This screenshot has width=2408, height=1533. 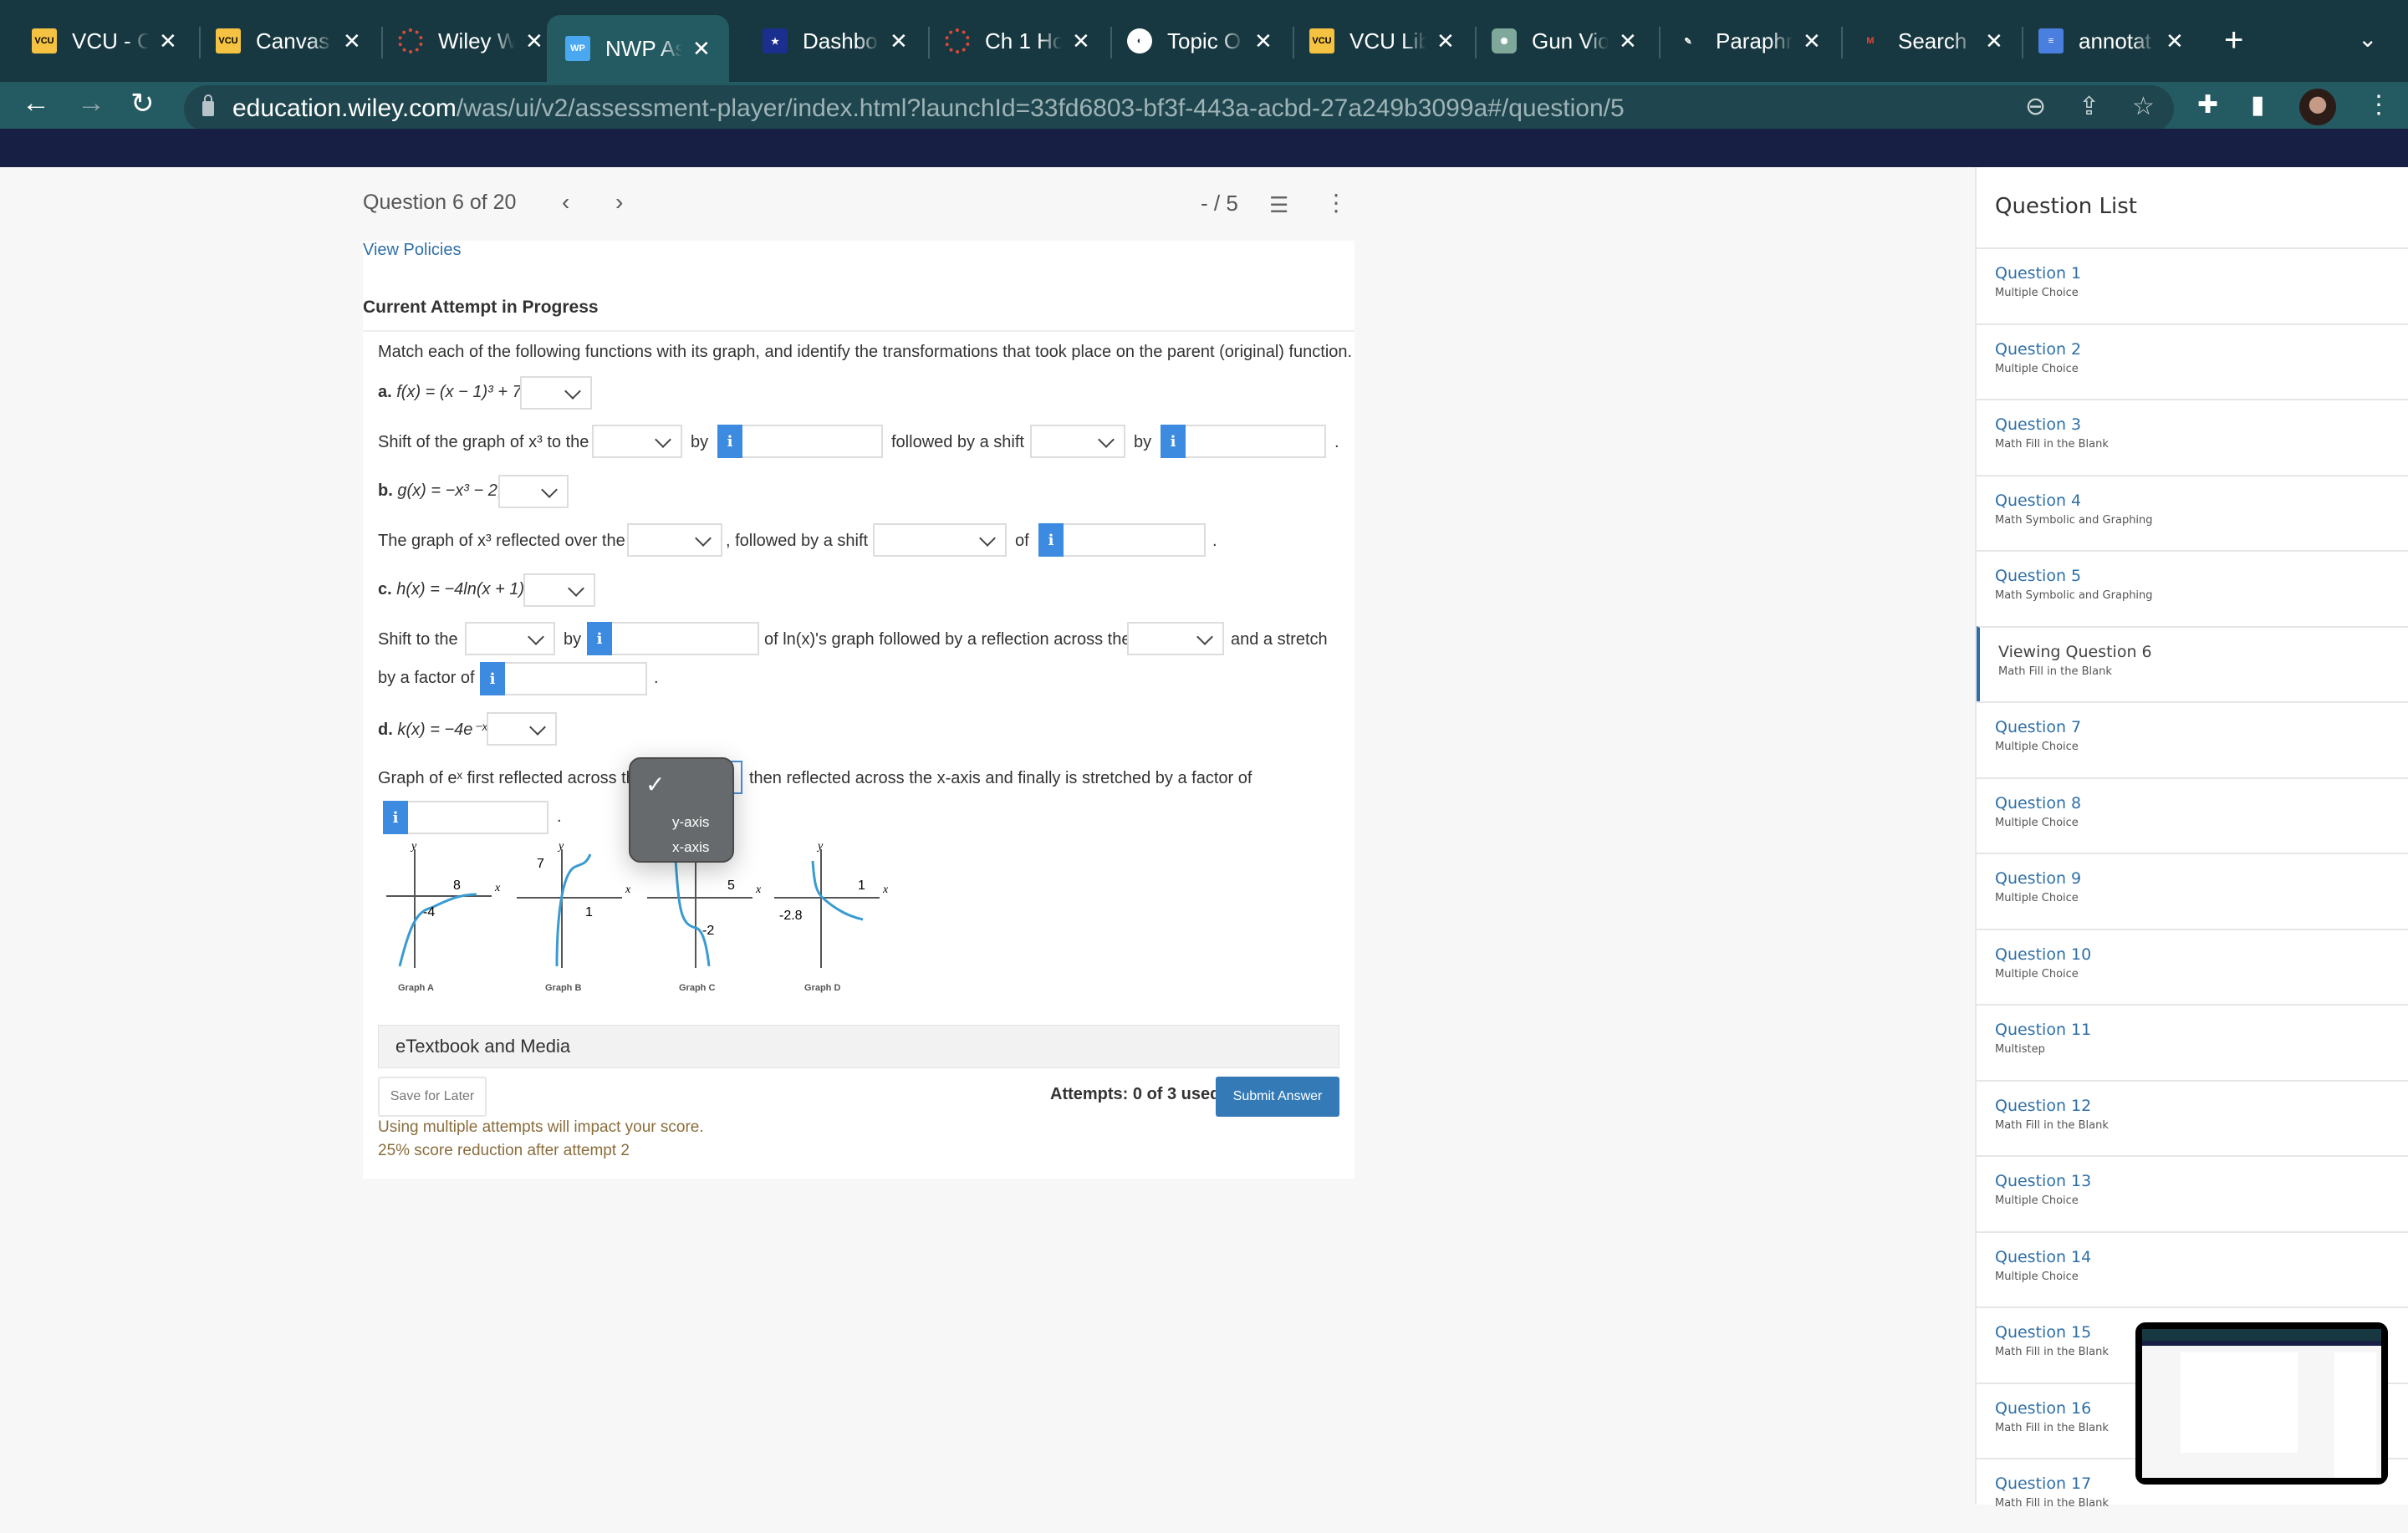 I want to click on part-b-axis-select, so click(x=675, y=540).